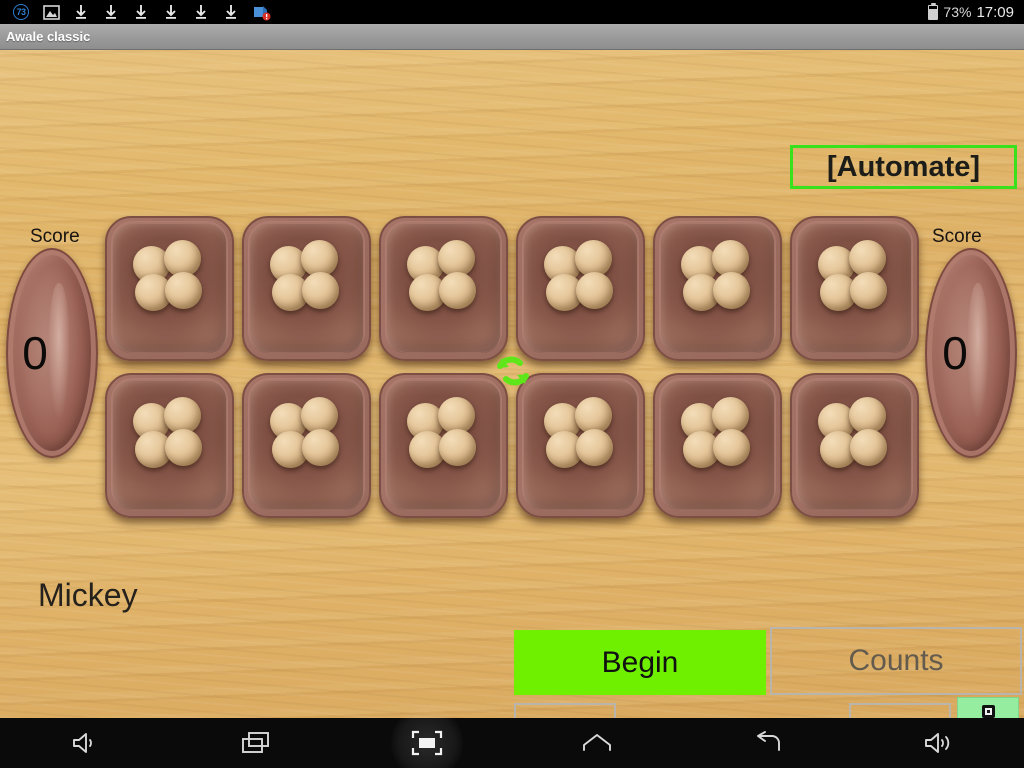 The width and height of the screenshot is (1024, 768). What do you see at coordinates (900, 710) in the screenshot?
I see `next-button` at bounding box center [900, 710].